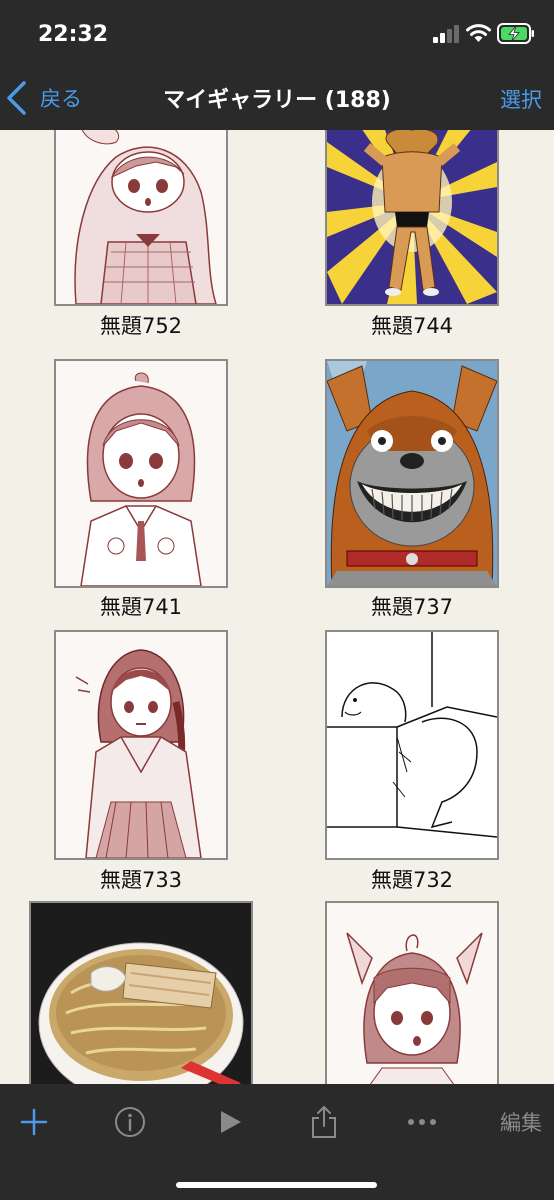  I want to click on more-button, so click(422, 1122).